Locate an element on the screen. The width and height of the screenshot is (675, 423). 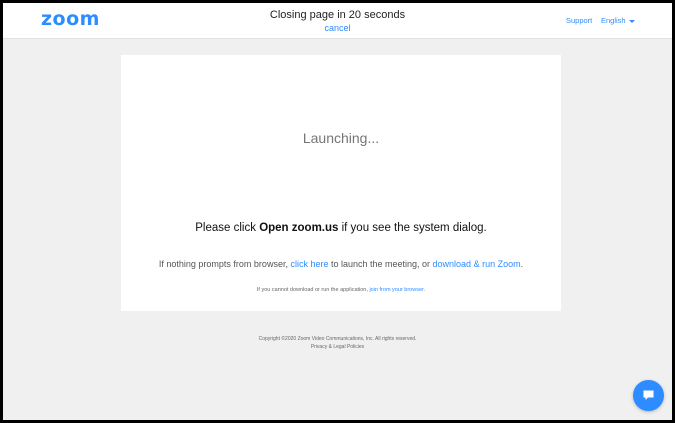
chat-bubble-icon is located at coordinates (648, 395).